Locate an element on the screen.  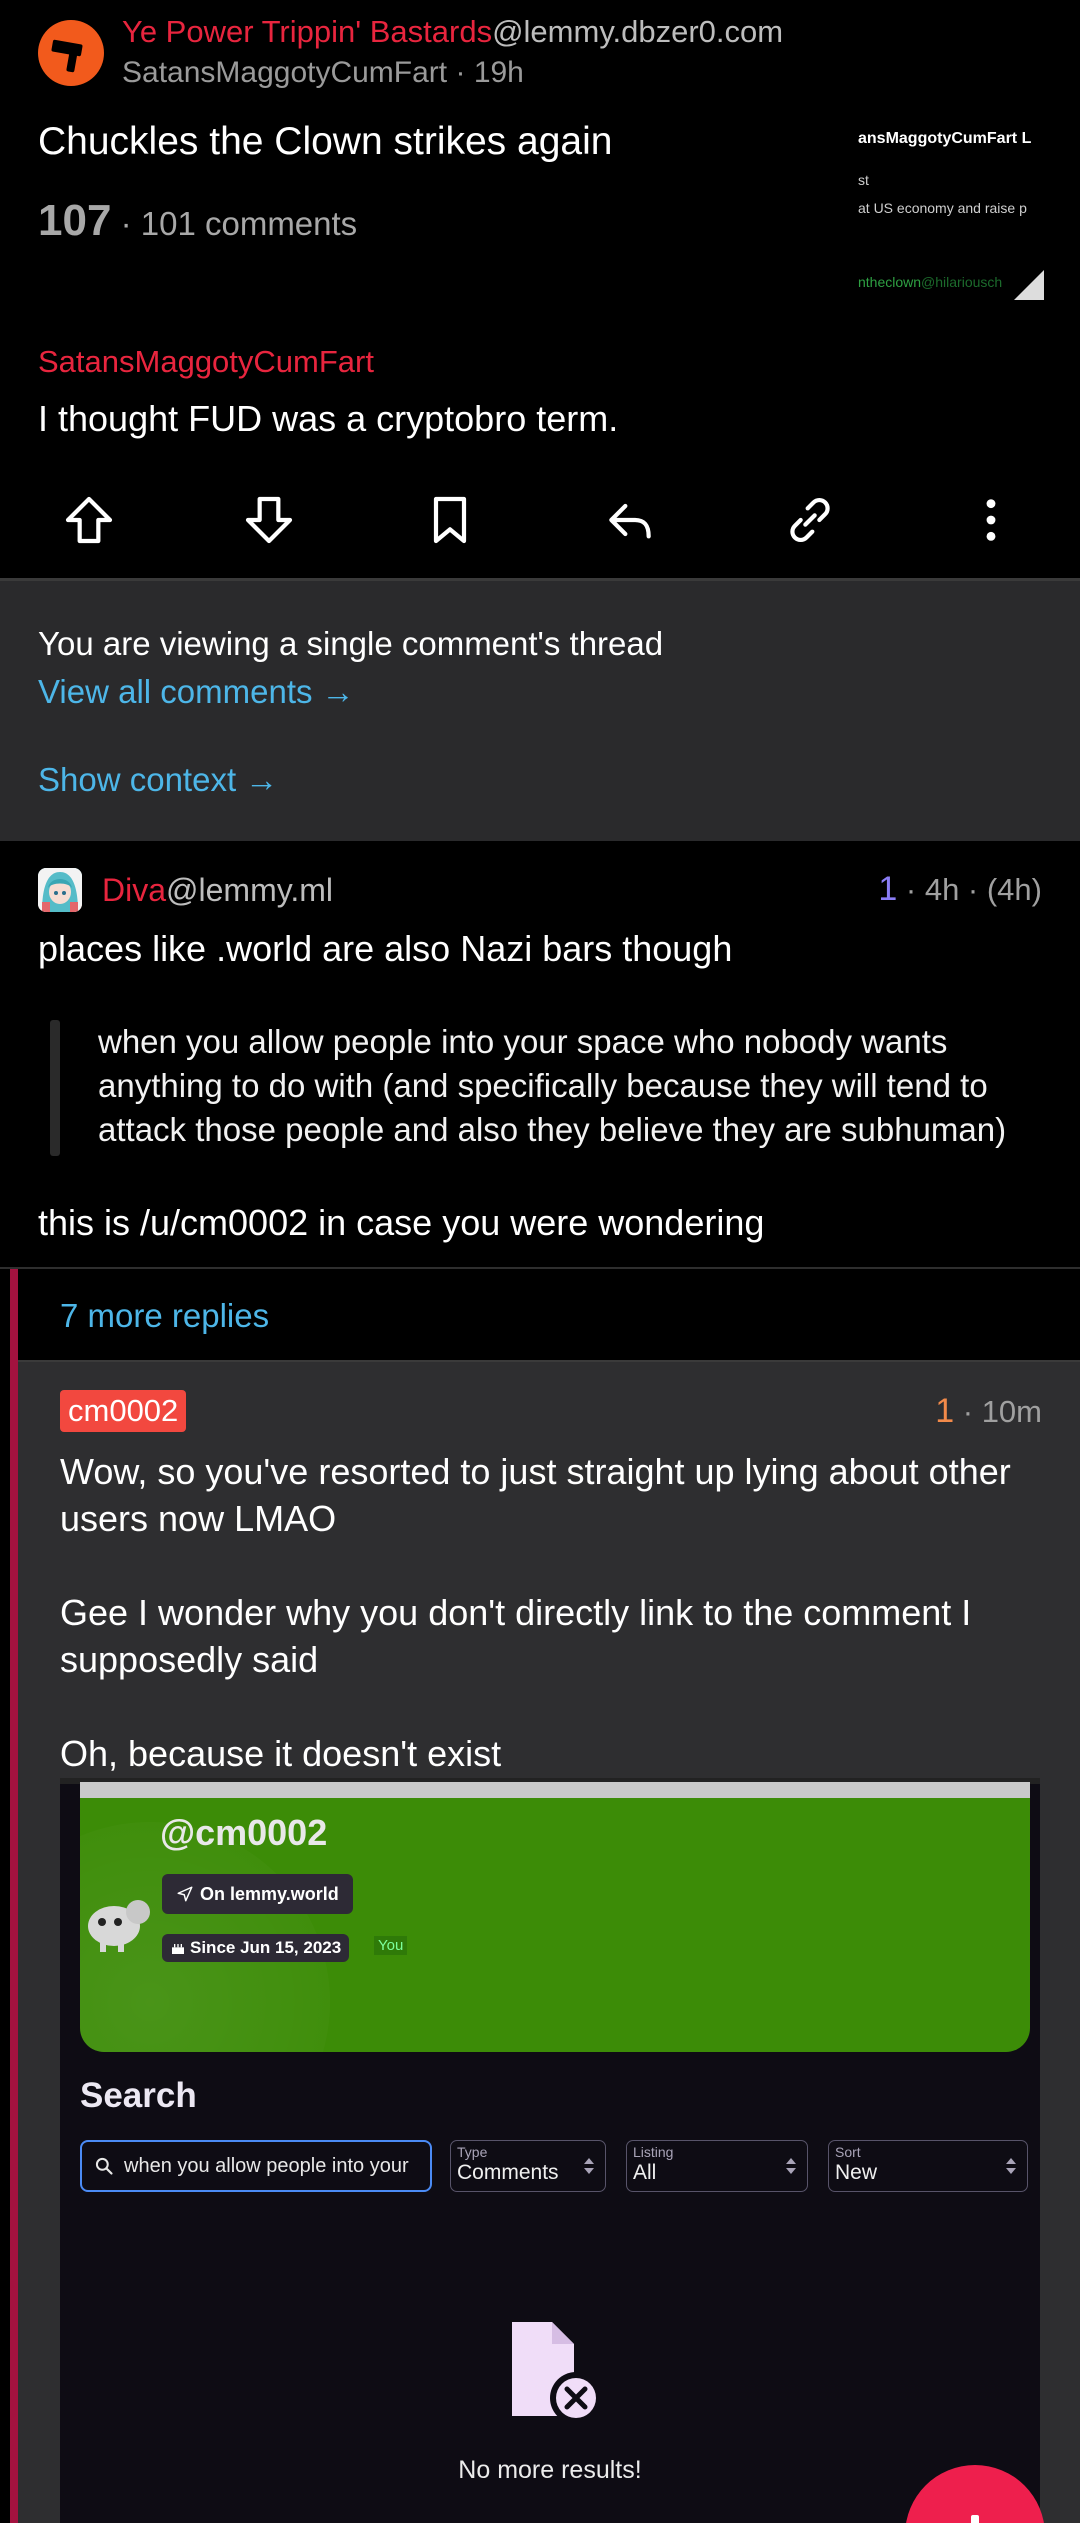
comment-meta: 1 · 4h · (4h) is located at coordinates (960, 889).